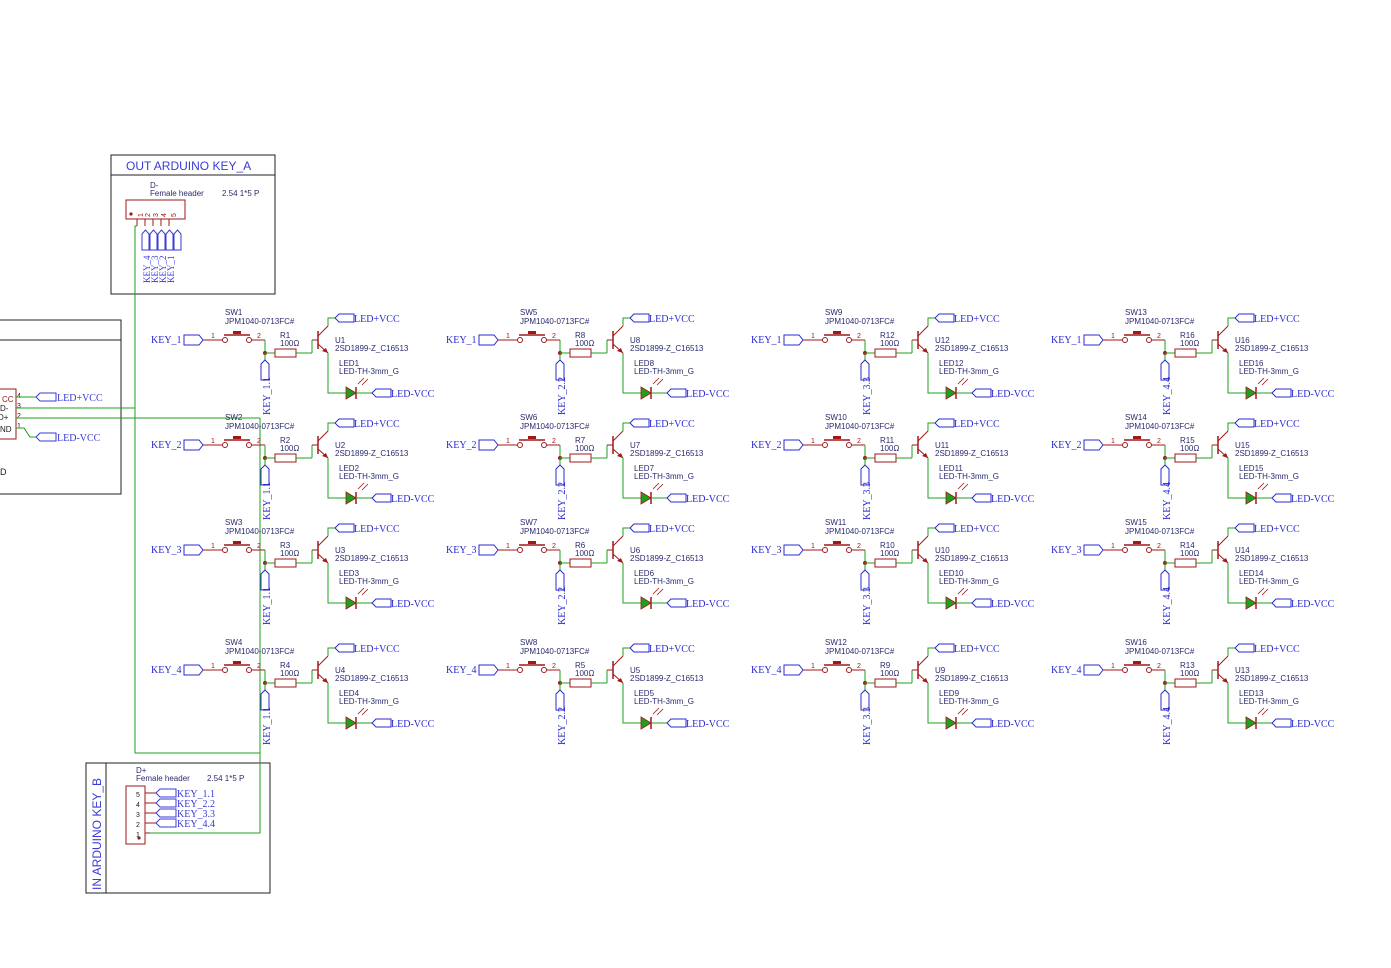  Describe the element at coordinates (234, 642) in the screenshot. I see `switch-designator: SW4` at that location.